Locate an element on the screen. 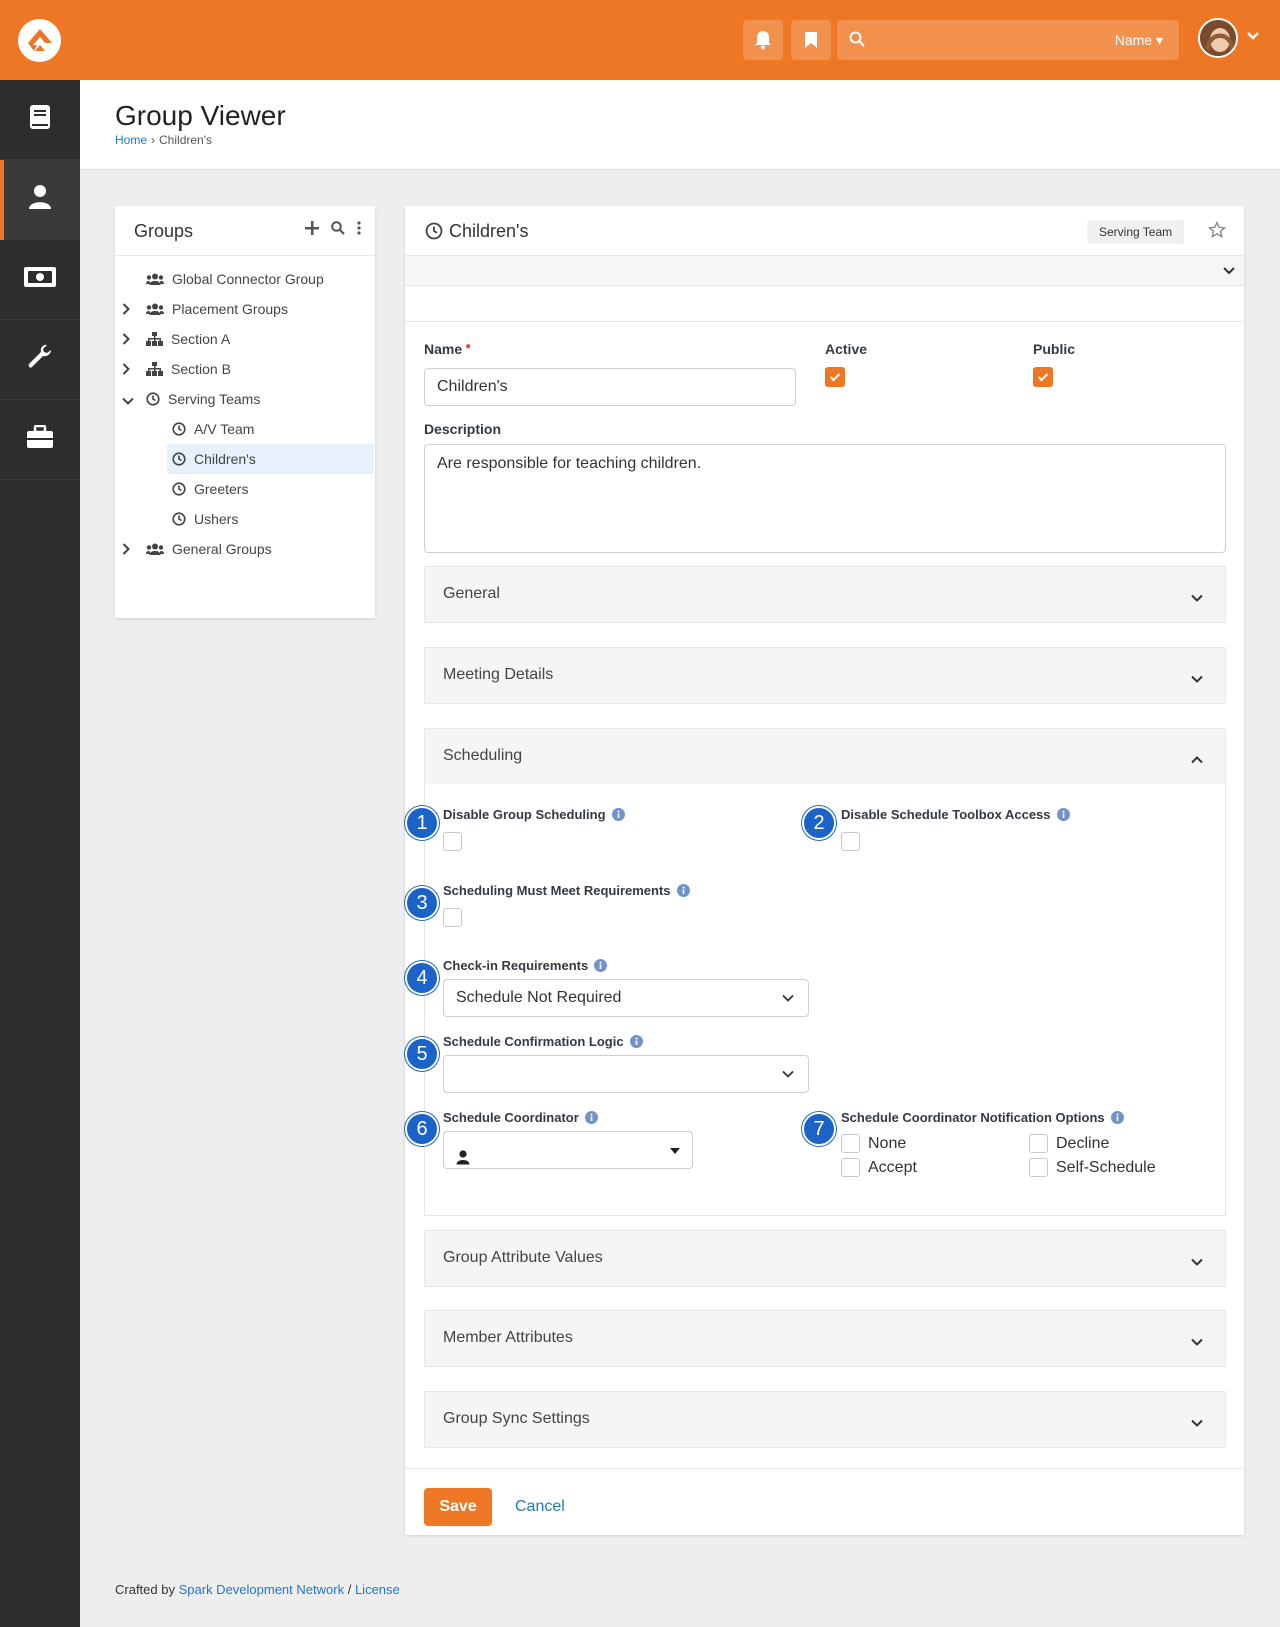 The image size is (1280, 1627). sidebar-item-finance is located at coordinates (40, 280).